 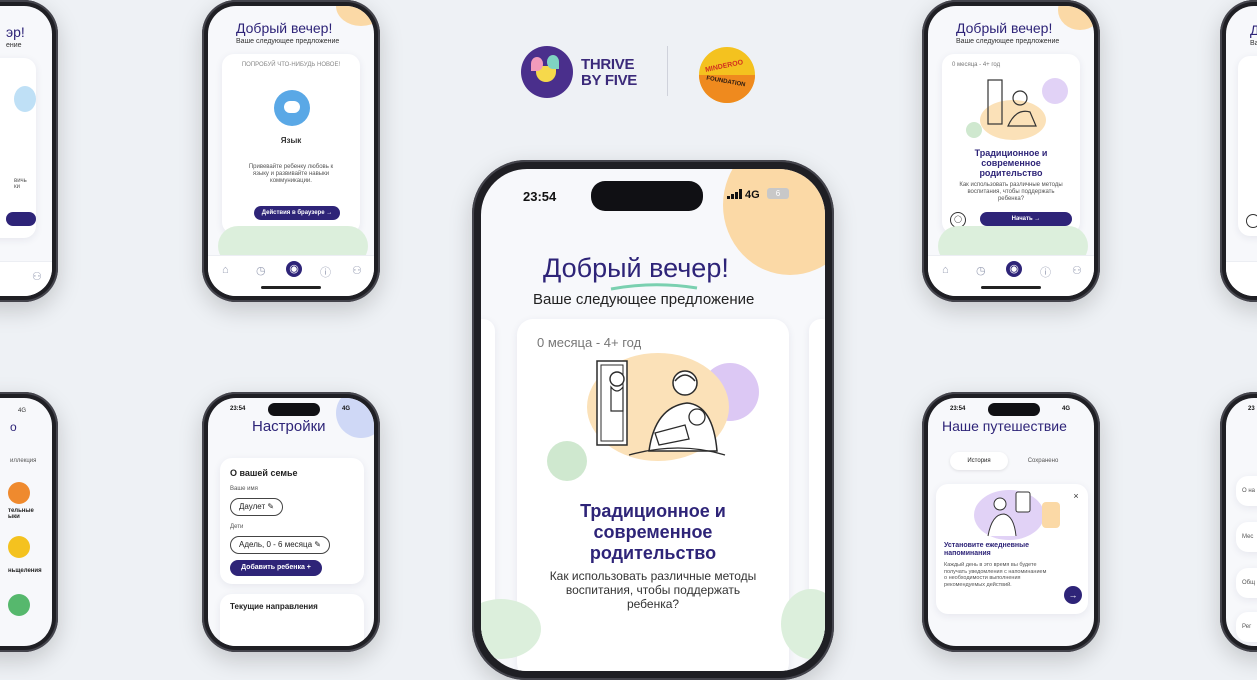 What do you see at coordinates (1073, 595) in the screenshot?
I see `next-arrow-button: →` at bounding box center [1073, 595].